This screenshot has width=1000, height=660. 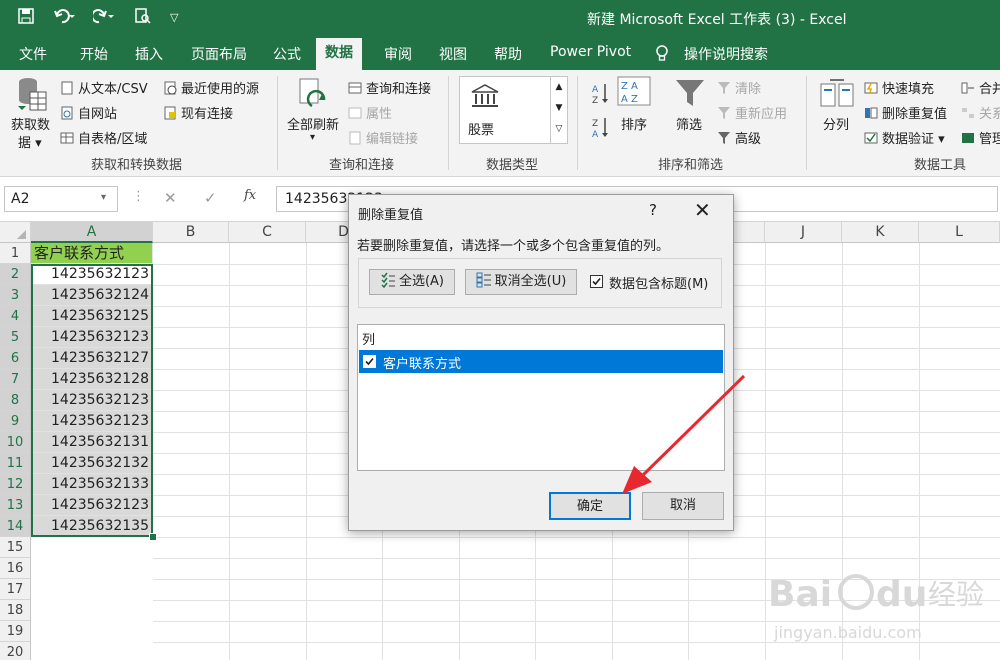 What do you see at coordinates (369, 361) in the screenshot?
I see `column-checkbox` at bounding box center [369, 361].